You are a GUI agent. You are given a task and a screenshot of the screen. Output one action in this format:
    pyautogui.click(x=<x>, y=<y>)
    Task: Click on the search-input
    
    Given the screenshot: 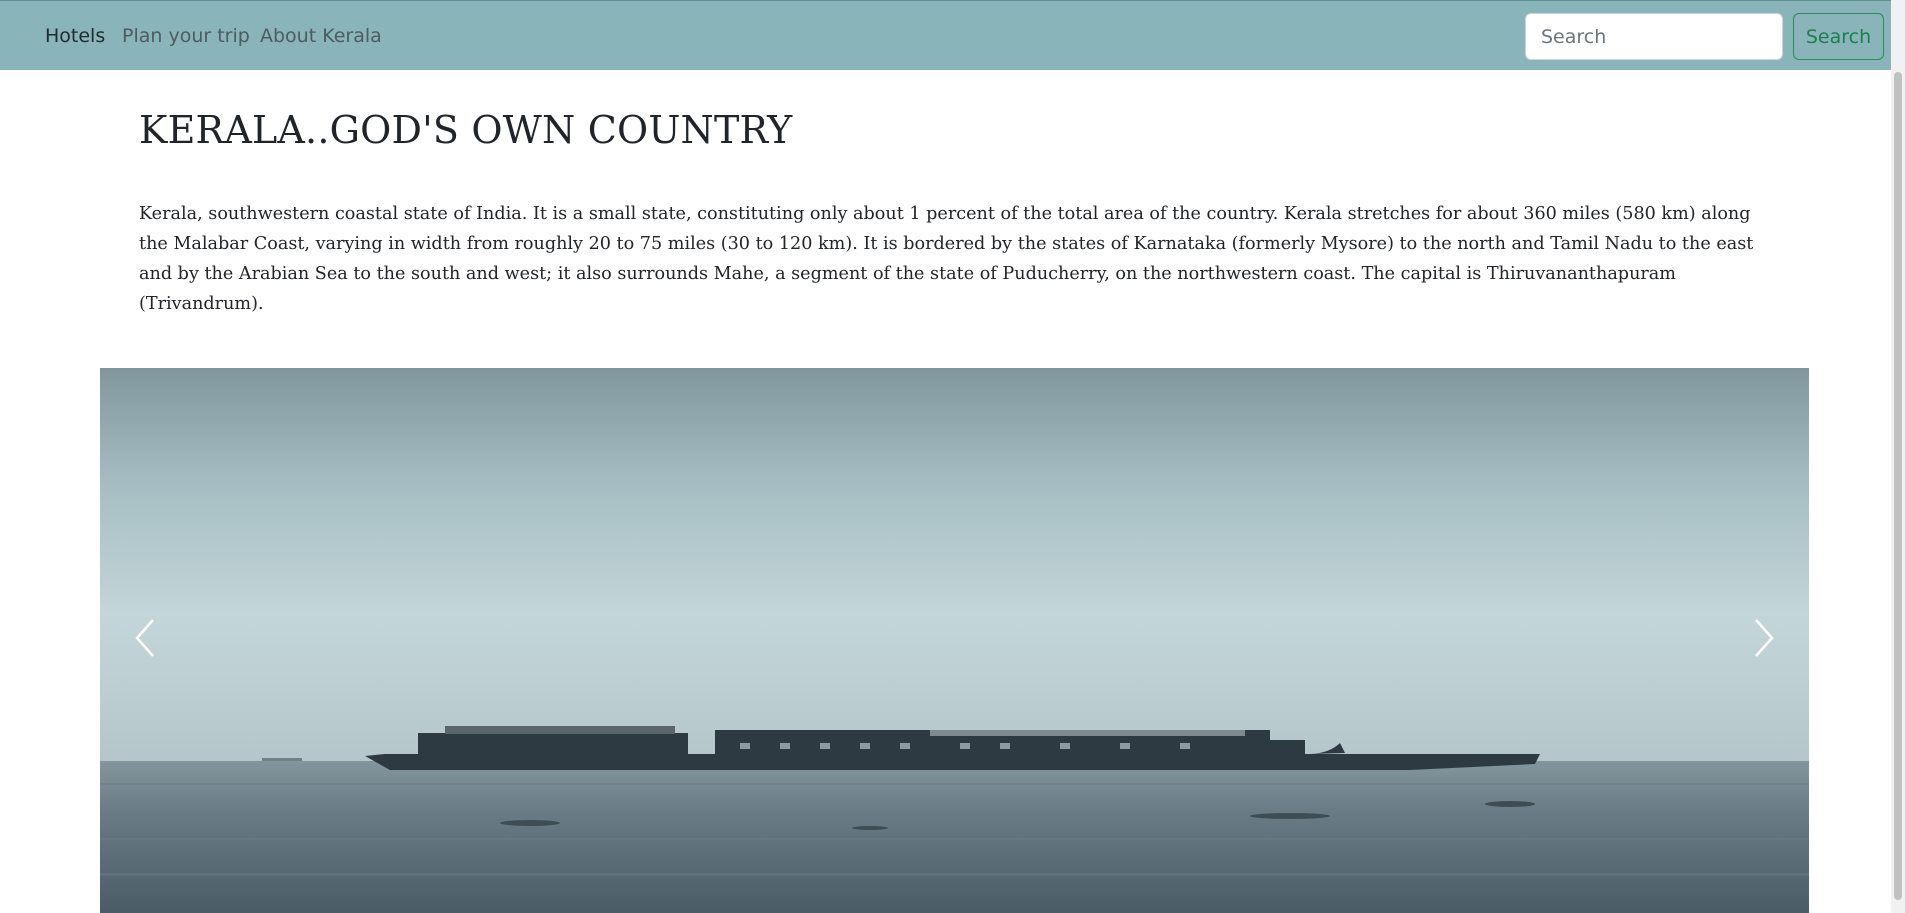 What is the action you would take?
    pyautogui.click(x=1654, y=36)
    